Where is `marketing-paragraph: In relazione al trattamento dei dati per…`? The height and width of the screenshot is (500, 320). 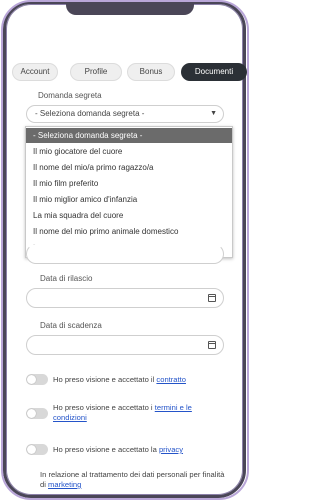
marketing-paragraph: In relazione al trattamento dei dati per… is located at coordinates (135, 480).